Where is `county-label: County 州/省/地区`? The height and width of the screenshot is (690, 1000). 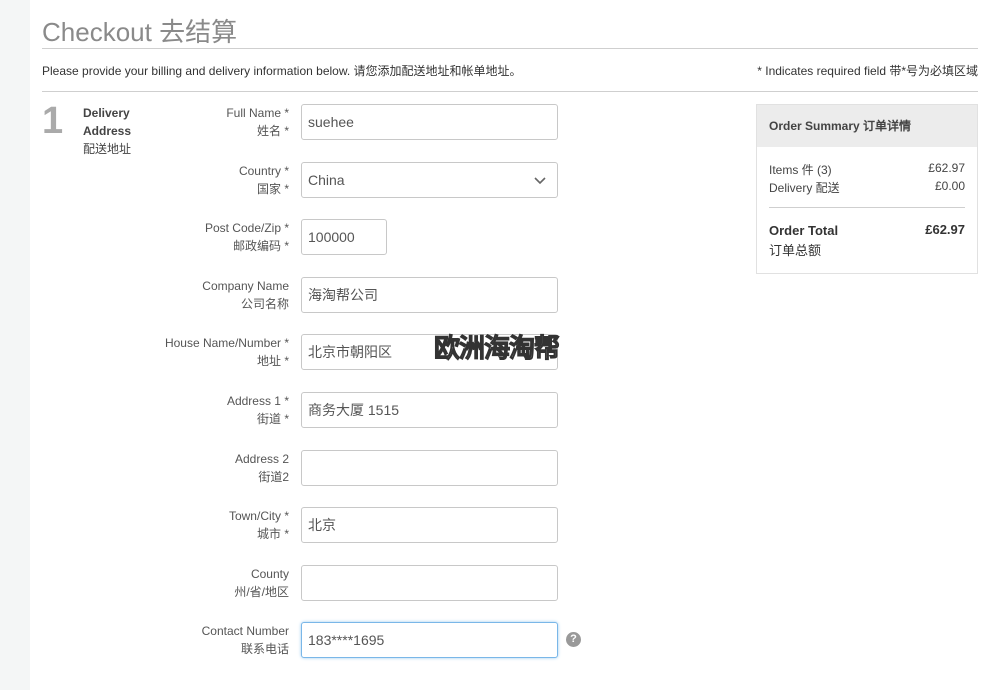
county-label: County 州/省/地区 is located at coordinates (199, 583).